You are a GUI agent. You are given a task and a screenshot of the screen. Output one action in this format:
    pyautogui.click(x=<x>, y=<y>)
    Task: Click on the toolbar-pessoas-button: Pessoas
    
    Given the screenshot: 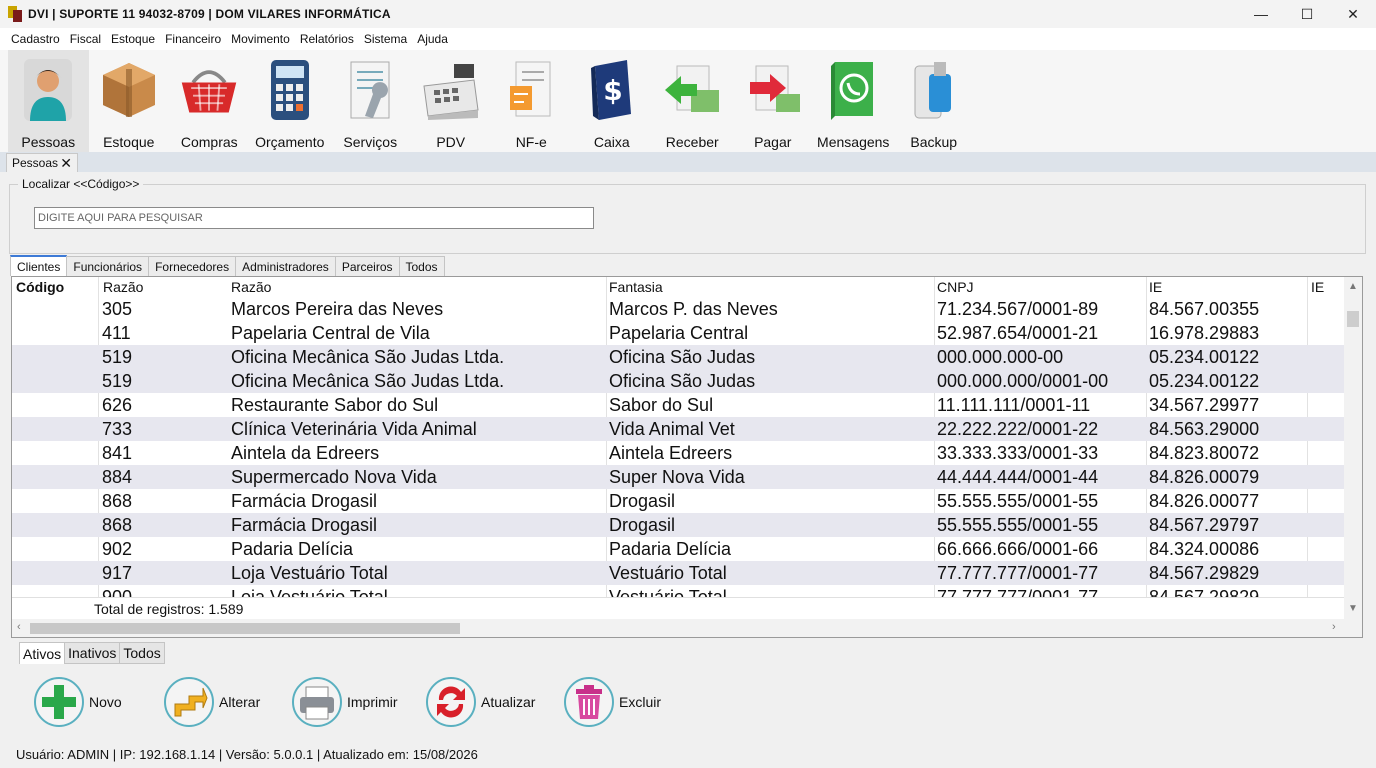 What is the action you would take?
    pyautogui.click(x=48, y=101)
    